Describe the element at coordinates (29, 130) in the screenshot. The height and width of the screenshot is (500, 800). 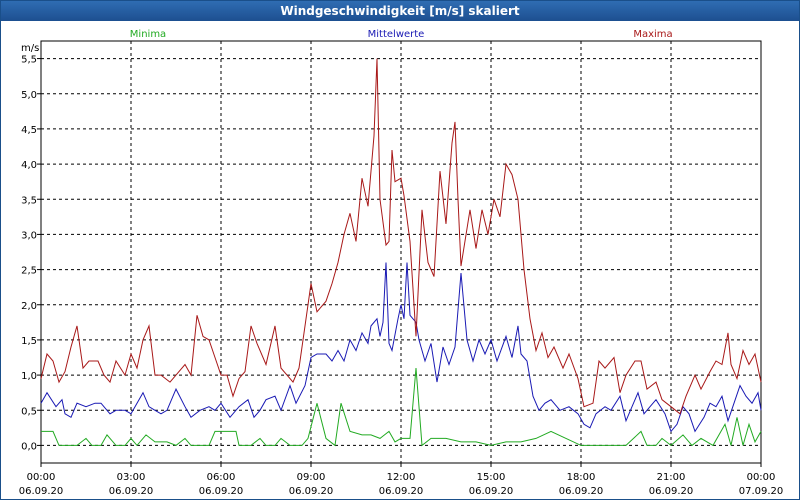
I see `y-tick-label: 4,5` at that location.